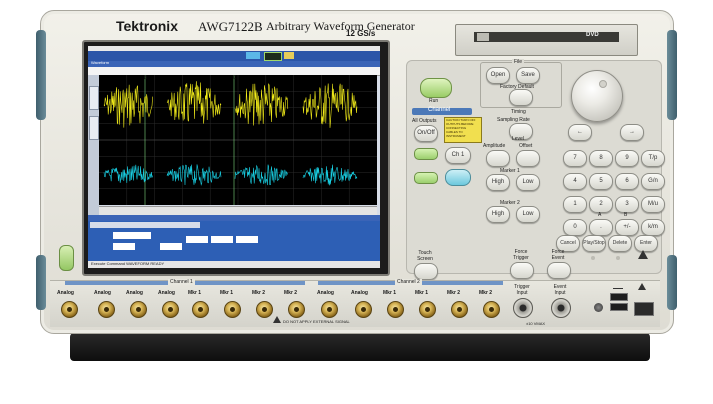 The width and height of the screenshot is (713, 404). Describe the element at coordinates (627, 227) in the screenshot. I see `keypad-key: +/-` at that location.